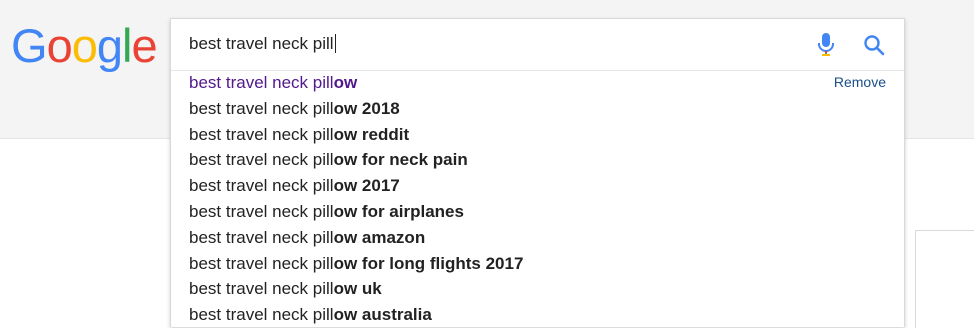 The height and width of the screenshot is (328, 974). I want to click on google-logo: Google, so click(84, 46).